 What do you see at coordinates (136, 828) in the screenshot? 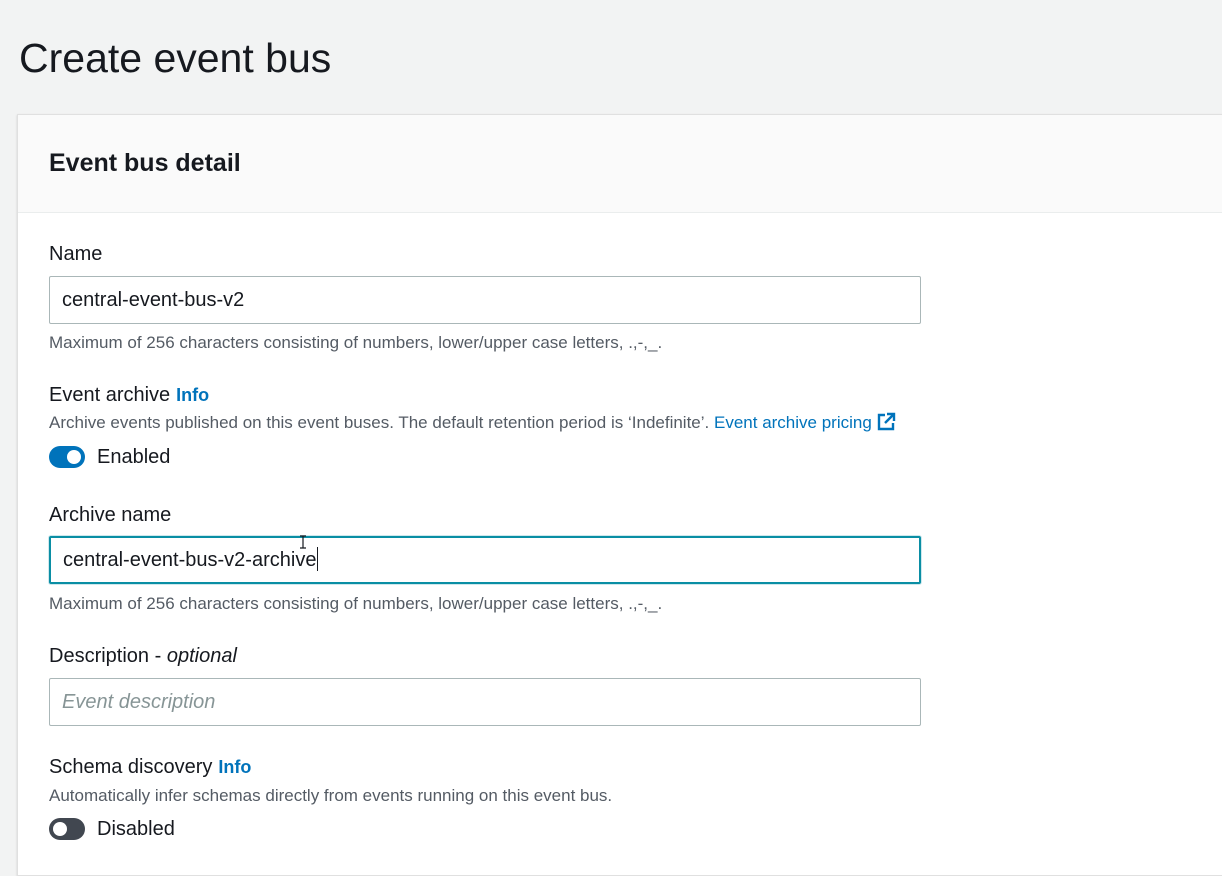
I see `schema-discovery-toggle-label: Disabled` at bounding box center [136, 828].